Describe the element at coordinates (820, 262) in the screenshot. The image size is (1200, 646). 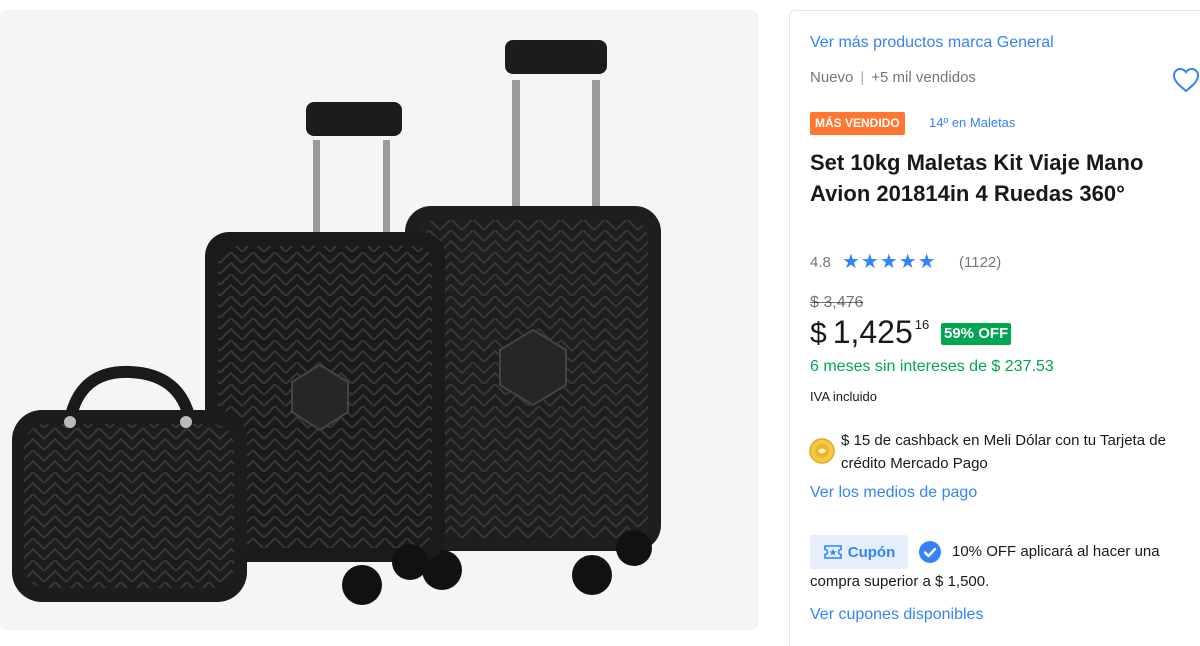
I see `rating-value: 4.8` at that location.